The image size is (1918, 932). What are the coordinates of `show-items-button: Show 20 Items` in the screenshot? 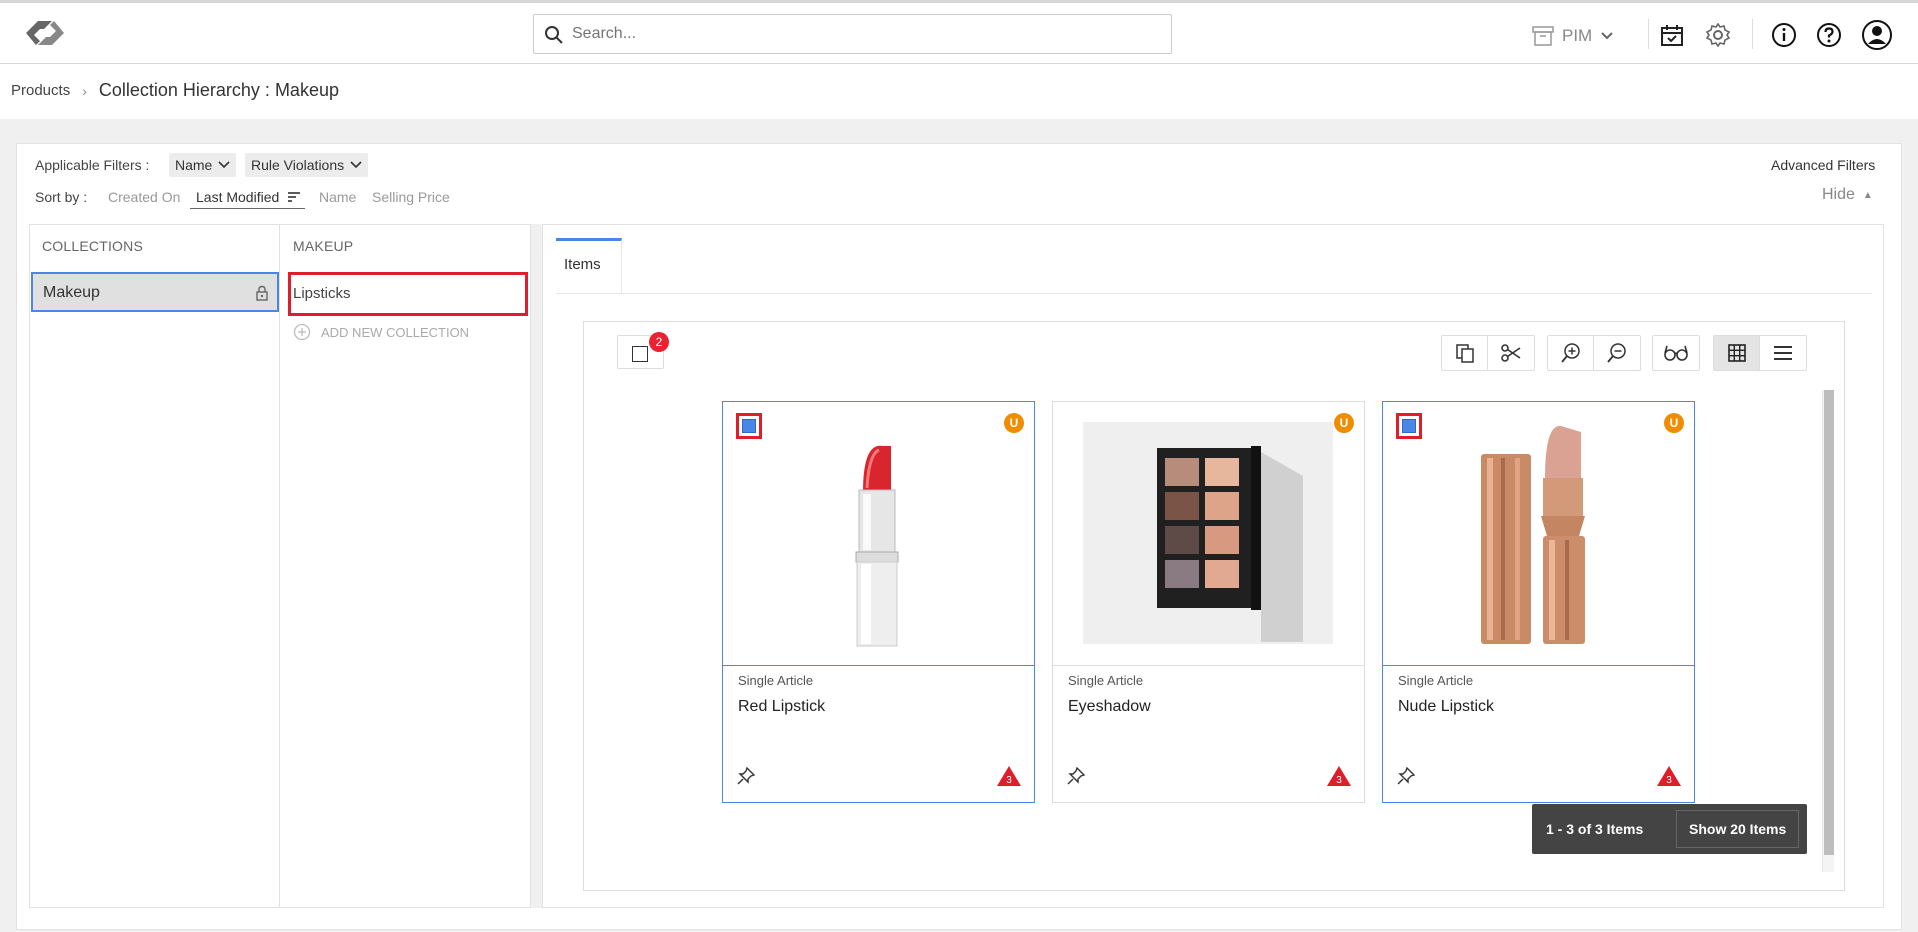 It's located at (1738, 829).